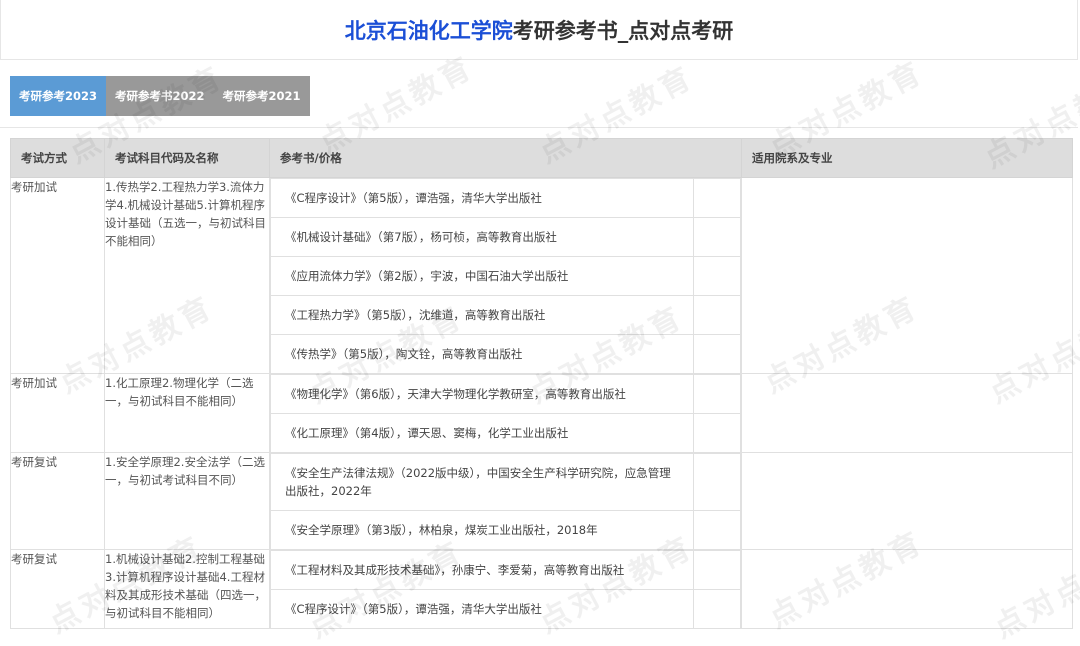 This screenshot has width=1080, height=646. I want to click on header-dept: 适用院系及专业, so click(907, 158).